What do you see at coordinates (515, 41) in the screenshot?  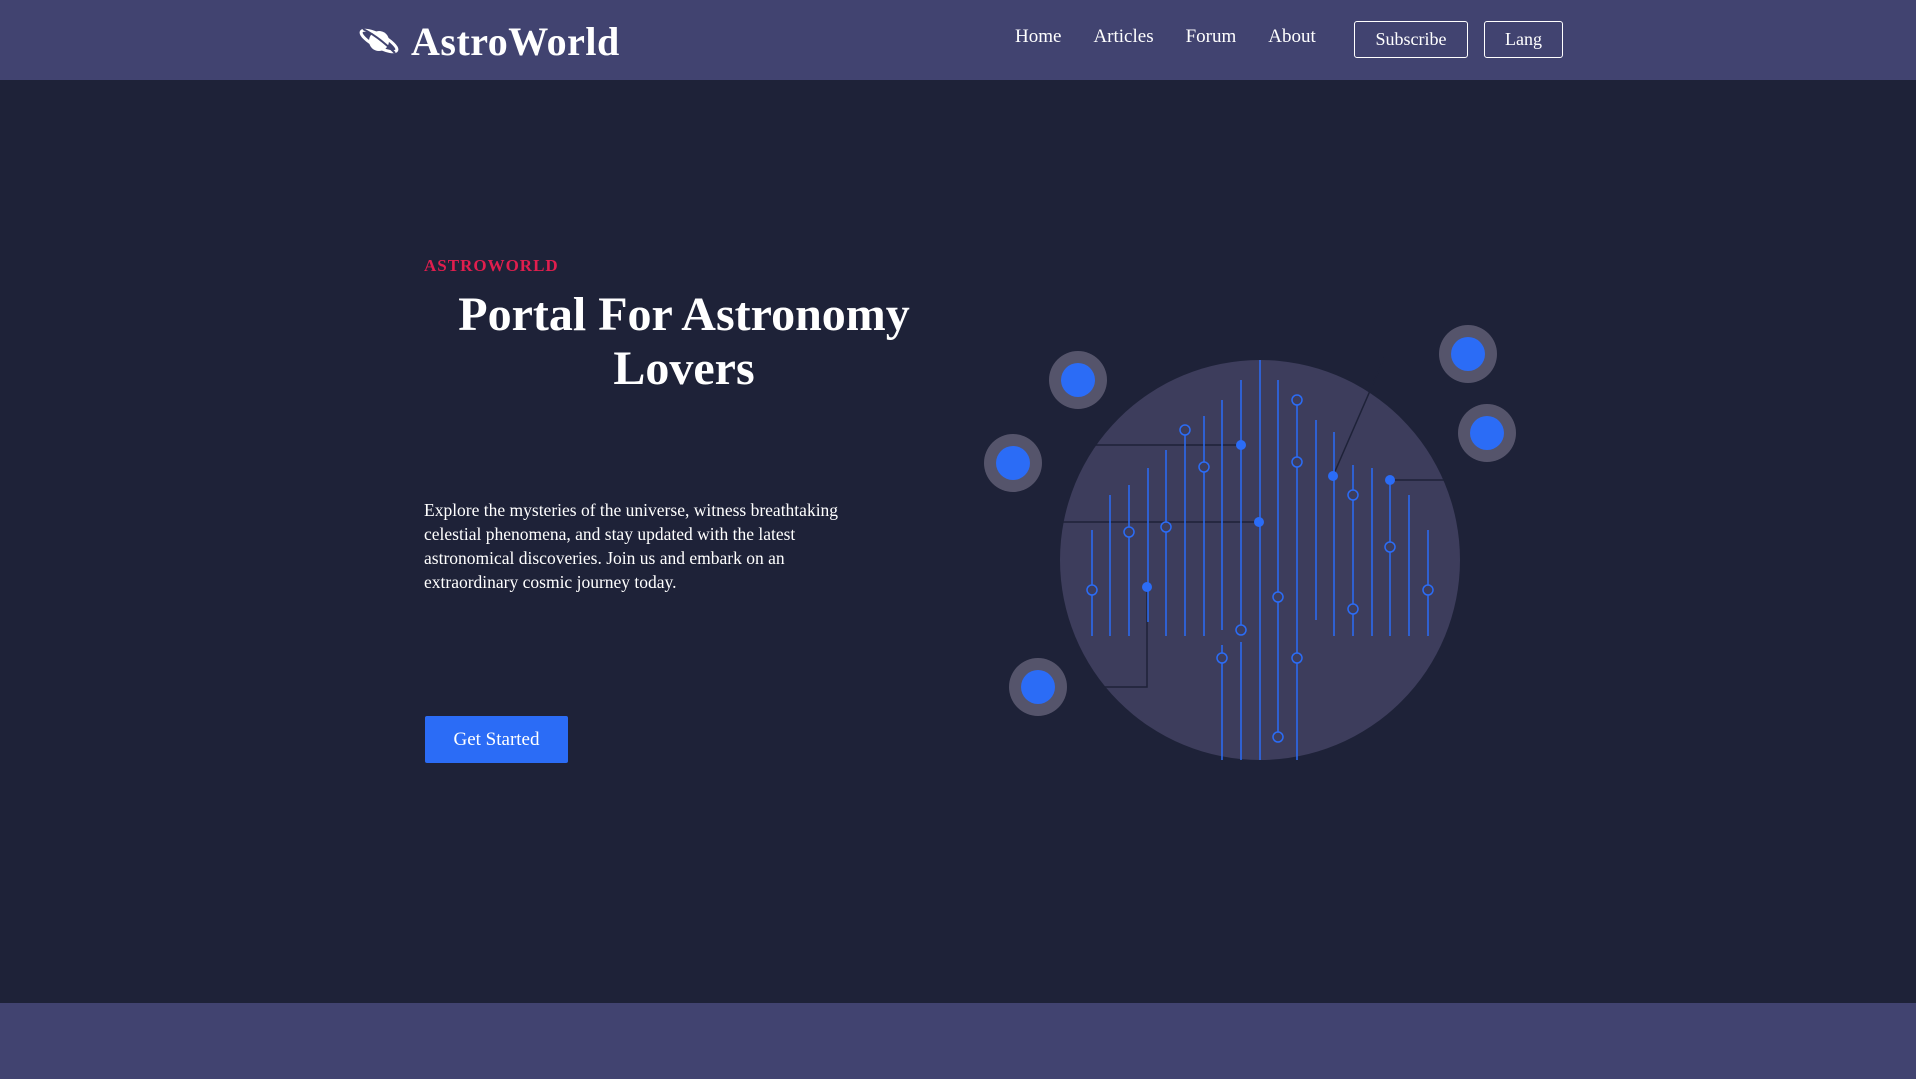 I see `brand-name: AstroWorld` at bounding box center [515, 41].